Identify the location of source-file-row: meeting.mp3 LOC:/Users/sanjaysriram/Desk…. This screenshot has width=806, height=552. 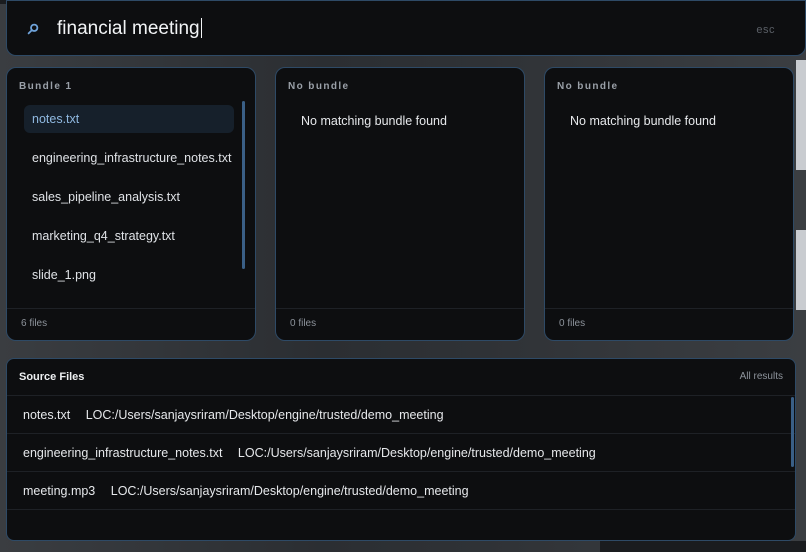
(401, 490).